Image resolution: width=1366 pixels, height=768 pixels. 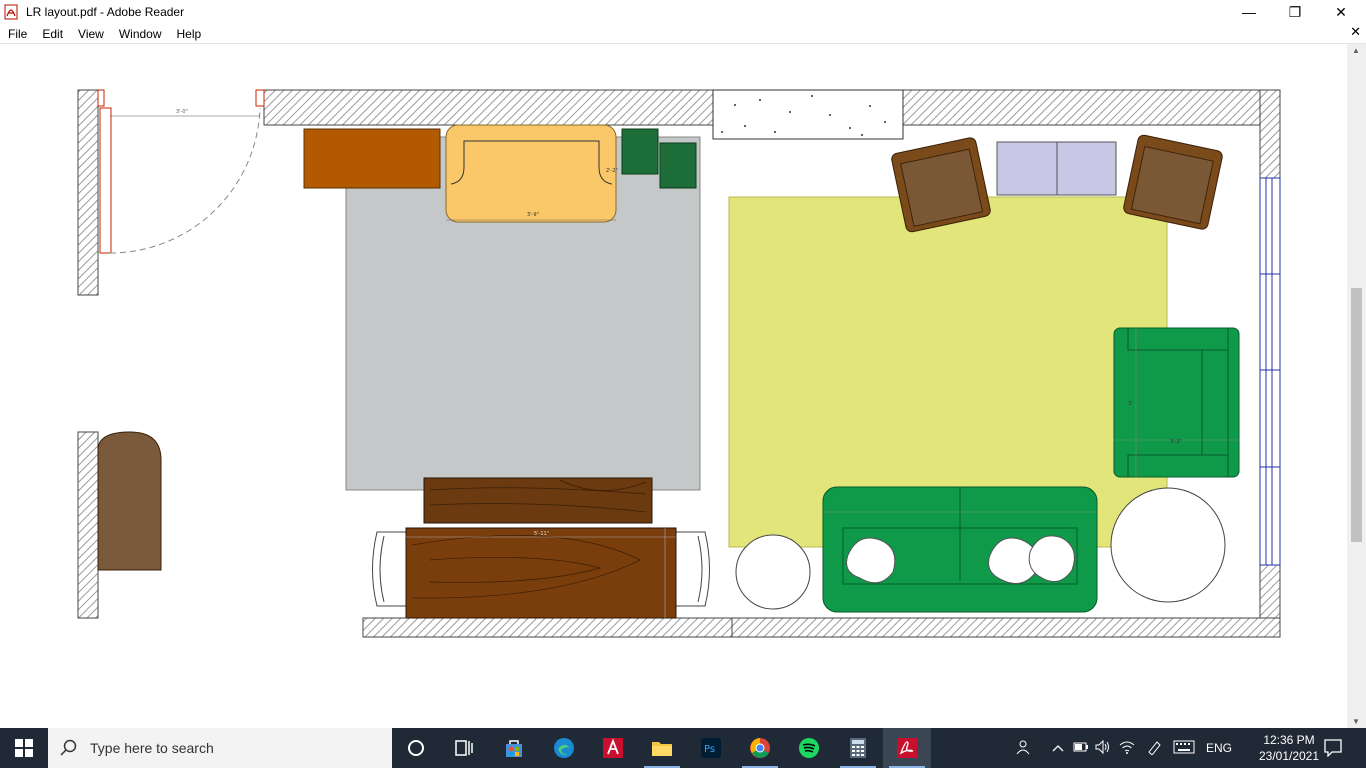 I want to click on spotify-icon, so click(x=809, y=748).